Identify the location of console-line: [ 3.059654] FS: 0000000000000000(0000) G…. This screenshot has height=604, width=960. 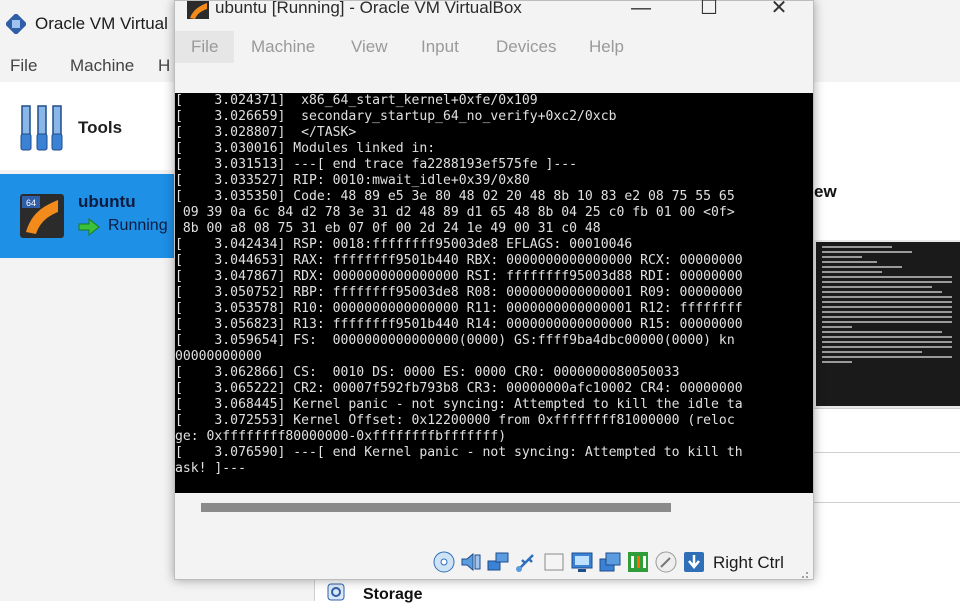
(455, 340).